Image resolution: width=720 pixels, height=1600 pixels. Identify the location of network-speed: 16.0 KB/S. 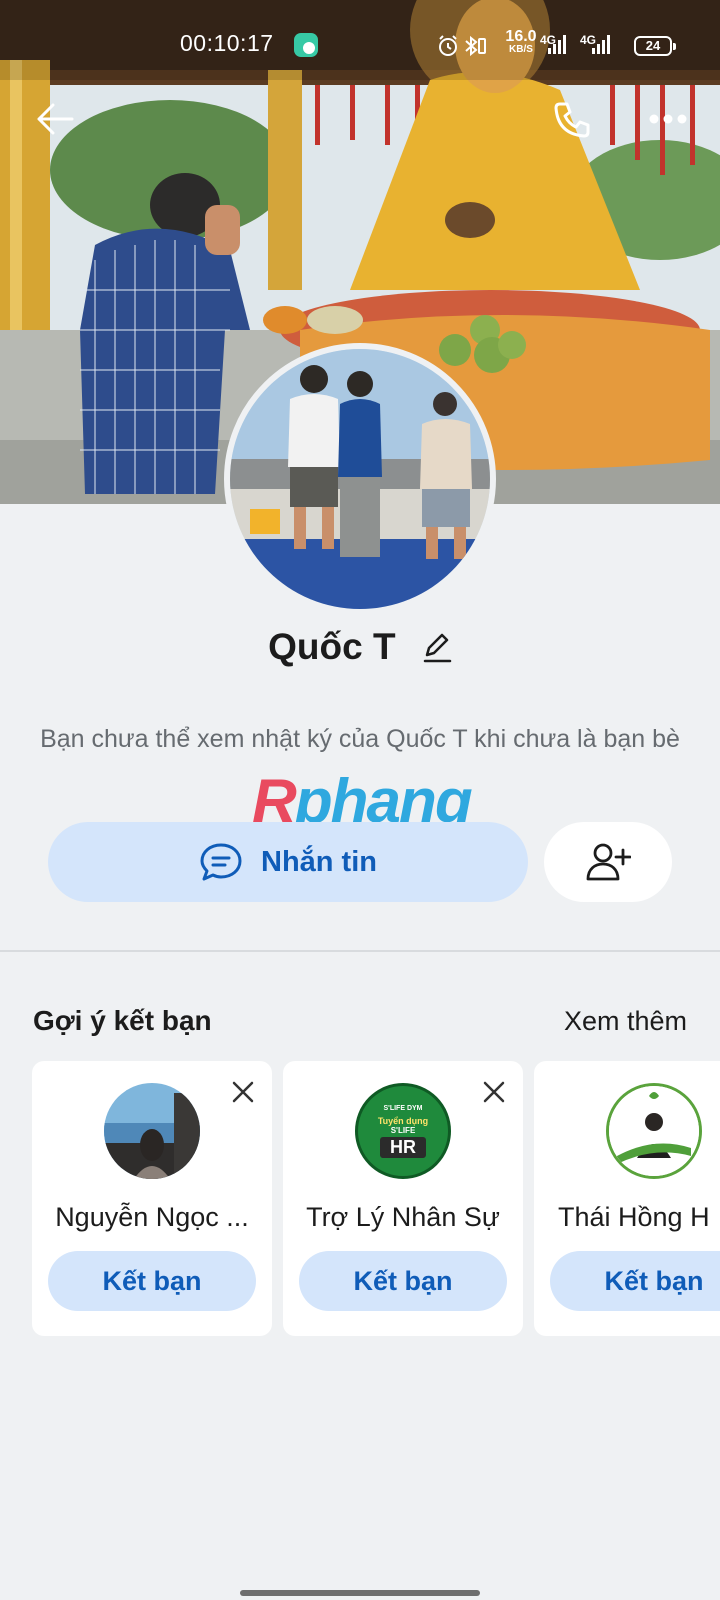
(521, 41).